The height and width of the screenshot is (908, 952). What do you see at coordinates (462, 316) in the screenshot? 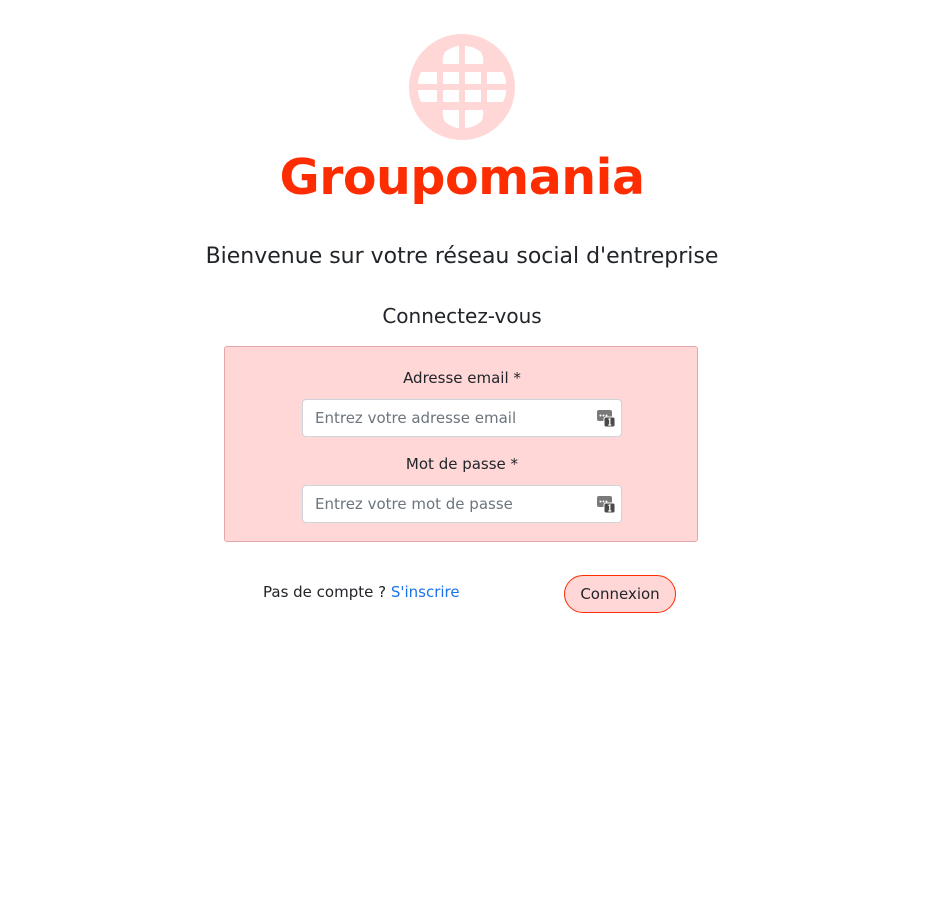
I see `login-title: Connectez-vous` at bounding box center [462, 316].